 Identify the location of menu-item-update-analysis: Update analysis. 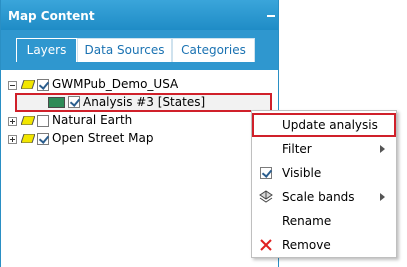
(324, 125).